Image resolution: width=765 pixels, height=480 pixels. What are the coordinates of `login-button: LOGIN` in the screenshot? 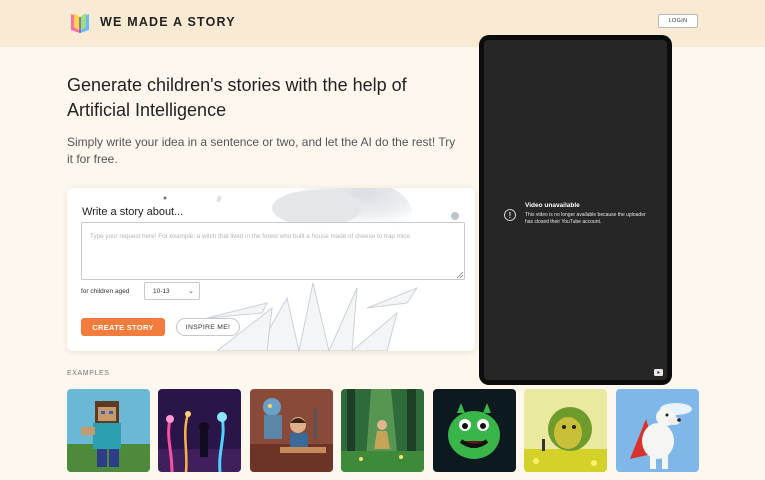 It's located at (678, 21).